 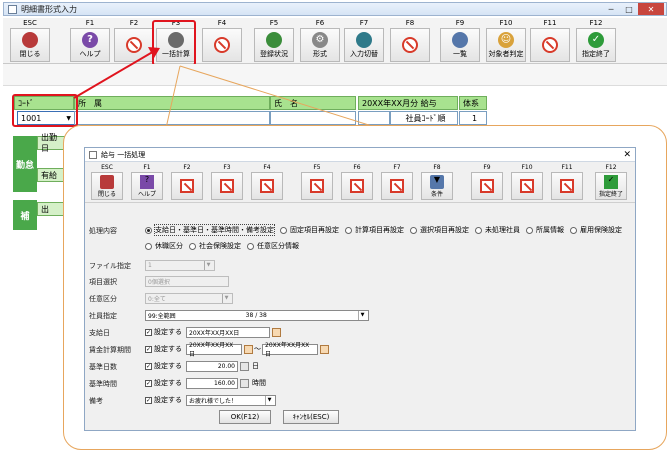 What do you see at coordinates (527, 167) in the screenshot?
I see `fkey-label: F10` at bounding box center [527, 167].